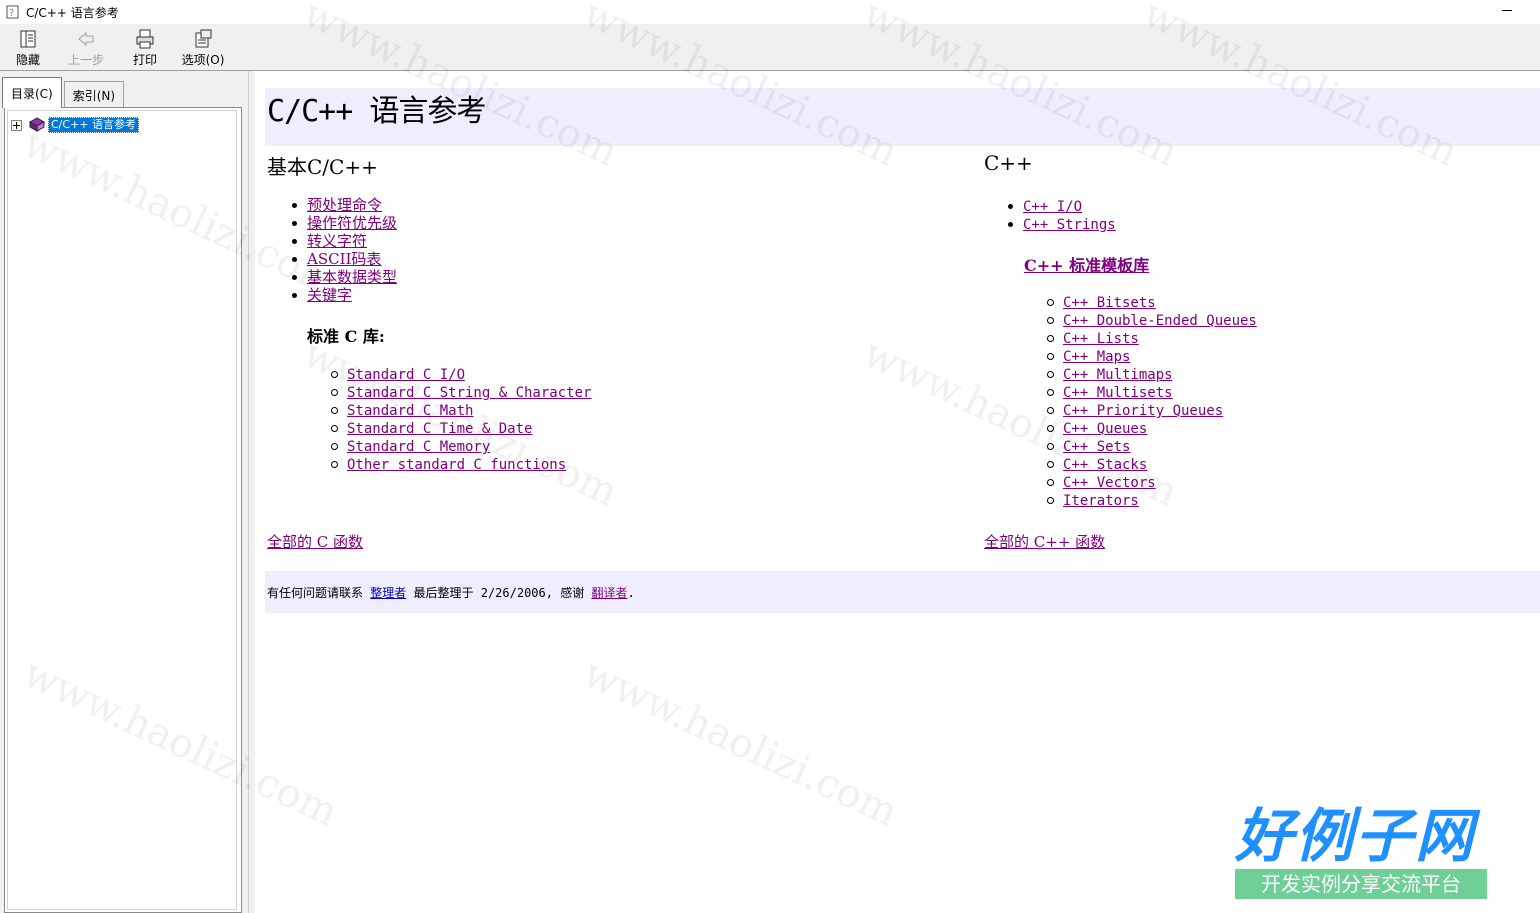 The image size is (1540, 913). Describe the element at coordinates (1052, 207) in the screenshot. I see `cpp-link: C++ I/O` at that location.